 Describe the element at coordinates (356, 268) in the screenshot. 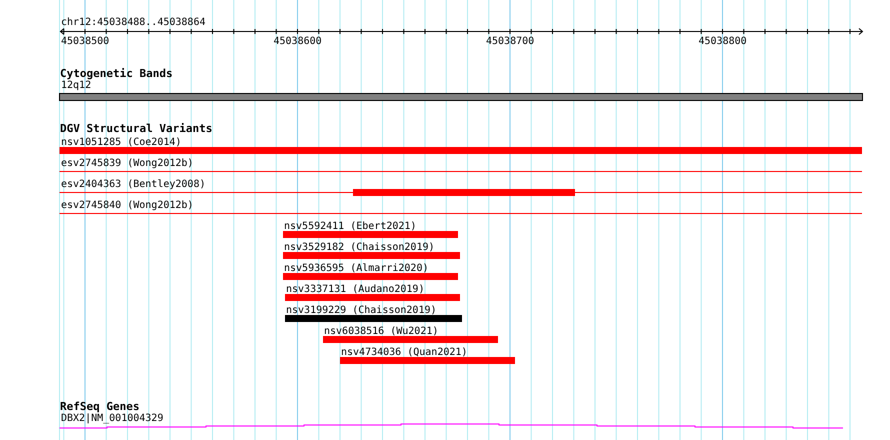

I see `feature-label: nsv5936595 (Almarri2020)` at that location.